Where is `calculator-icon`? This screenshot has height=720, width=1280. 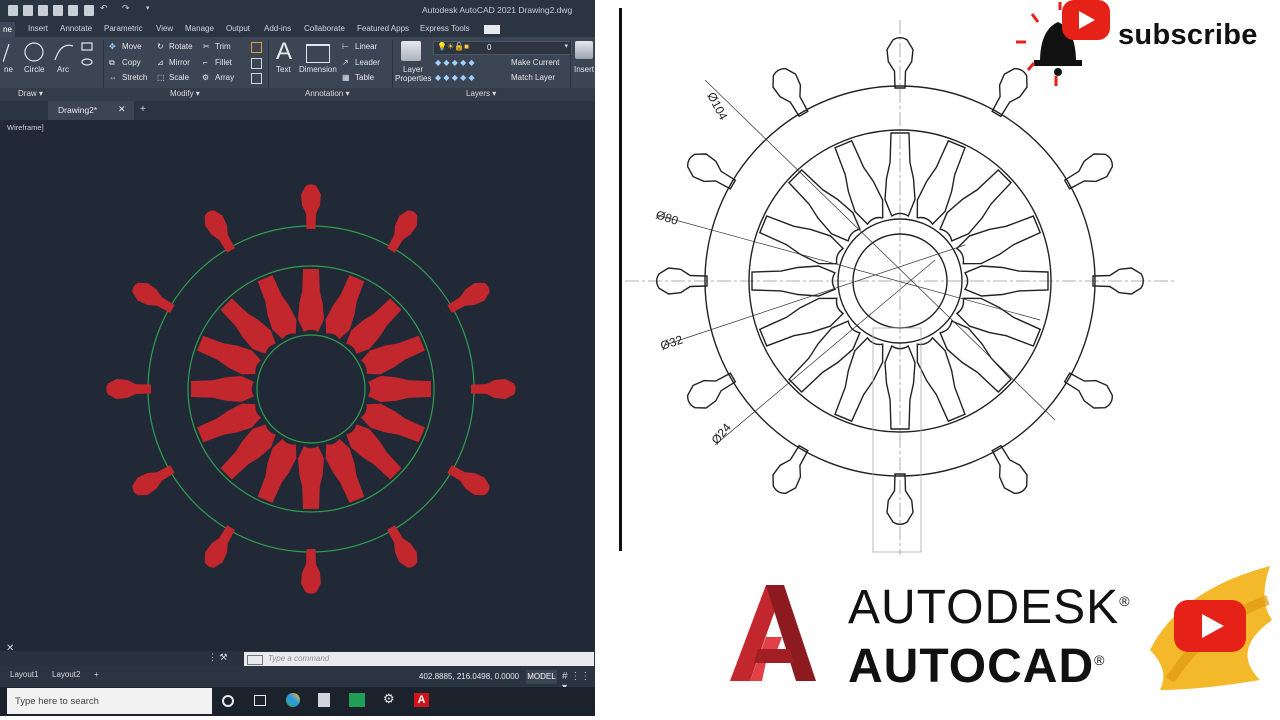
calculator-icon is located at coordinates (324, 700).